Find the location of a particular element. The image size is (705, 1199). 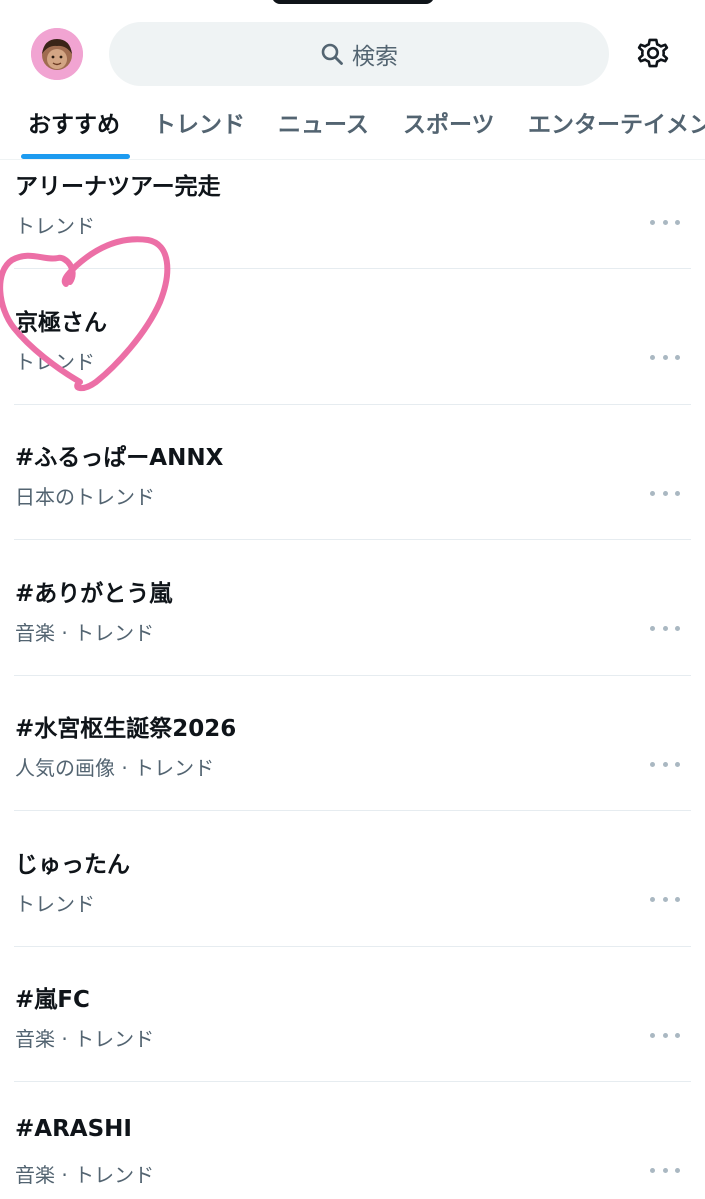

trend-title: じゅったん is located at coordinates (72, 864).